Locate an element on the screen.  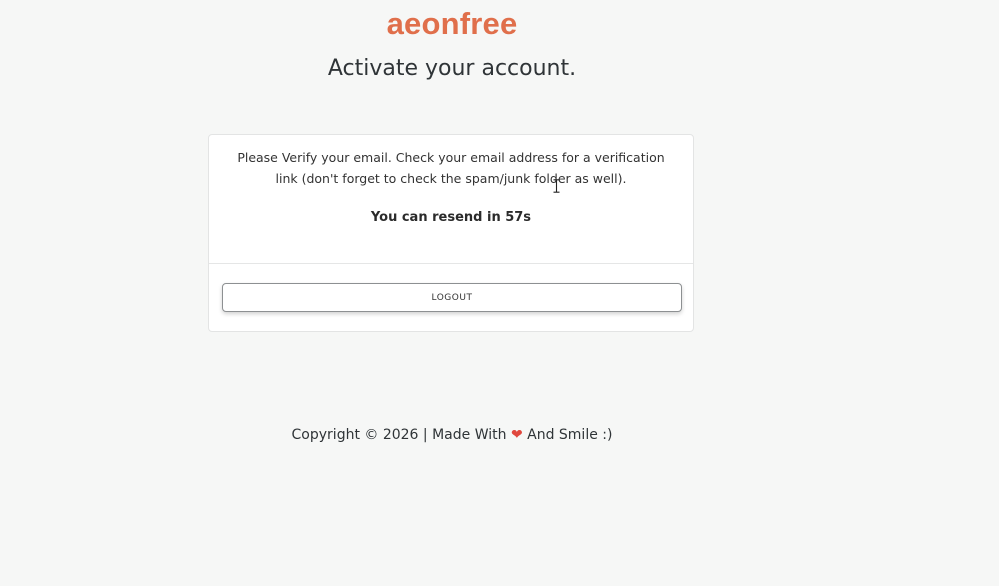
logout-button: LOGOUT is located at coordinates (452, 297).